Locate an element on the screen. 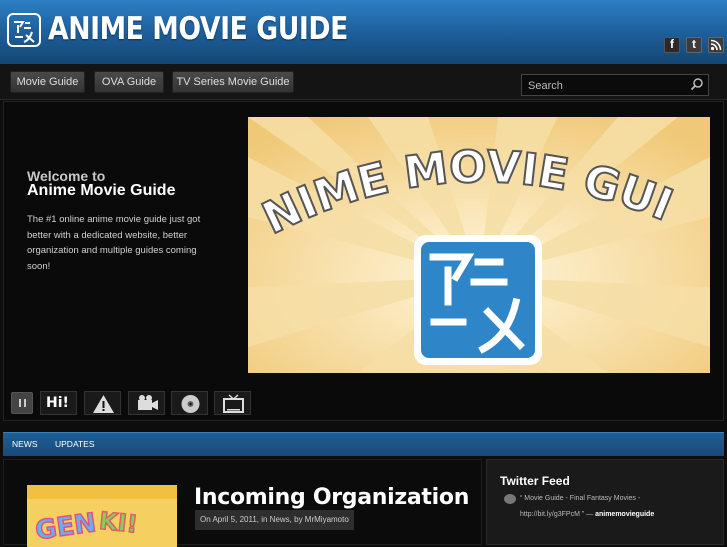  twitter-icon: t is located at coordinates (694, 45).